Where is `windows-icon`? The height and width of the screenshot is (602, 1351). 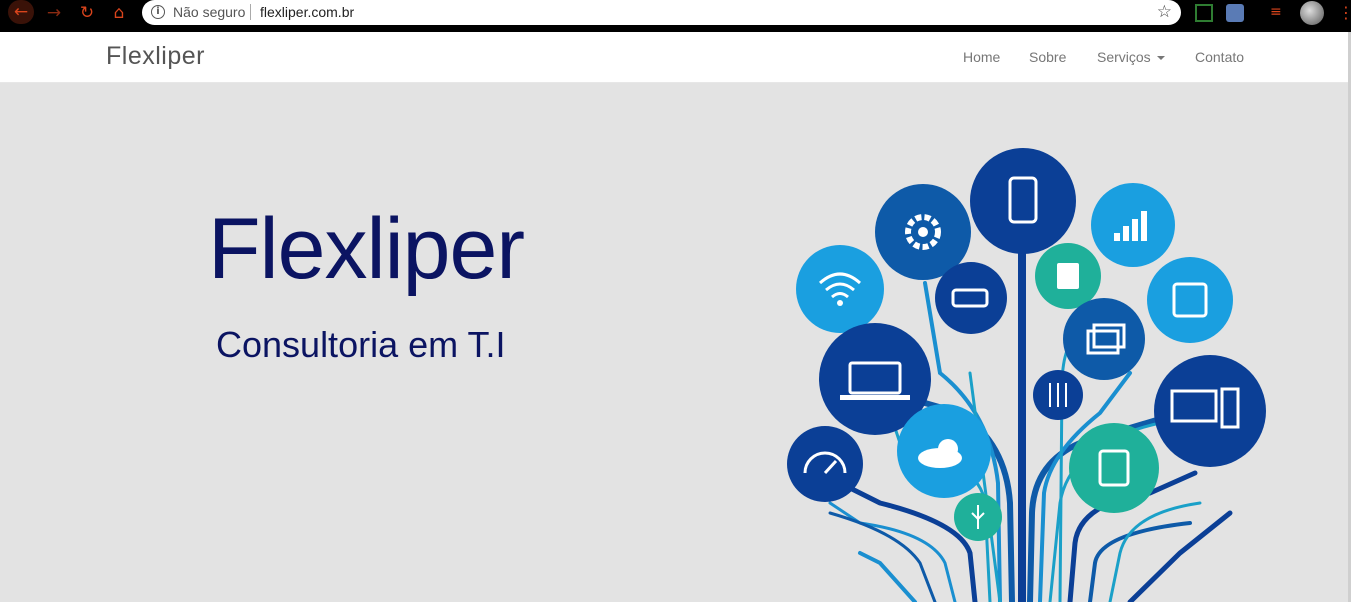 windows-icon is located at coordinates (1104, 339).